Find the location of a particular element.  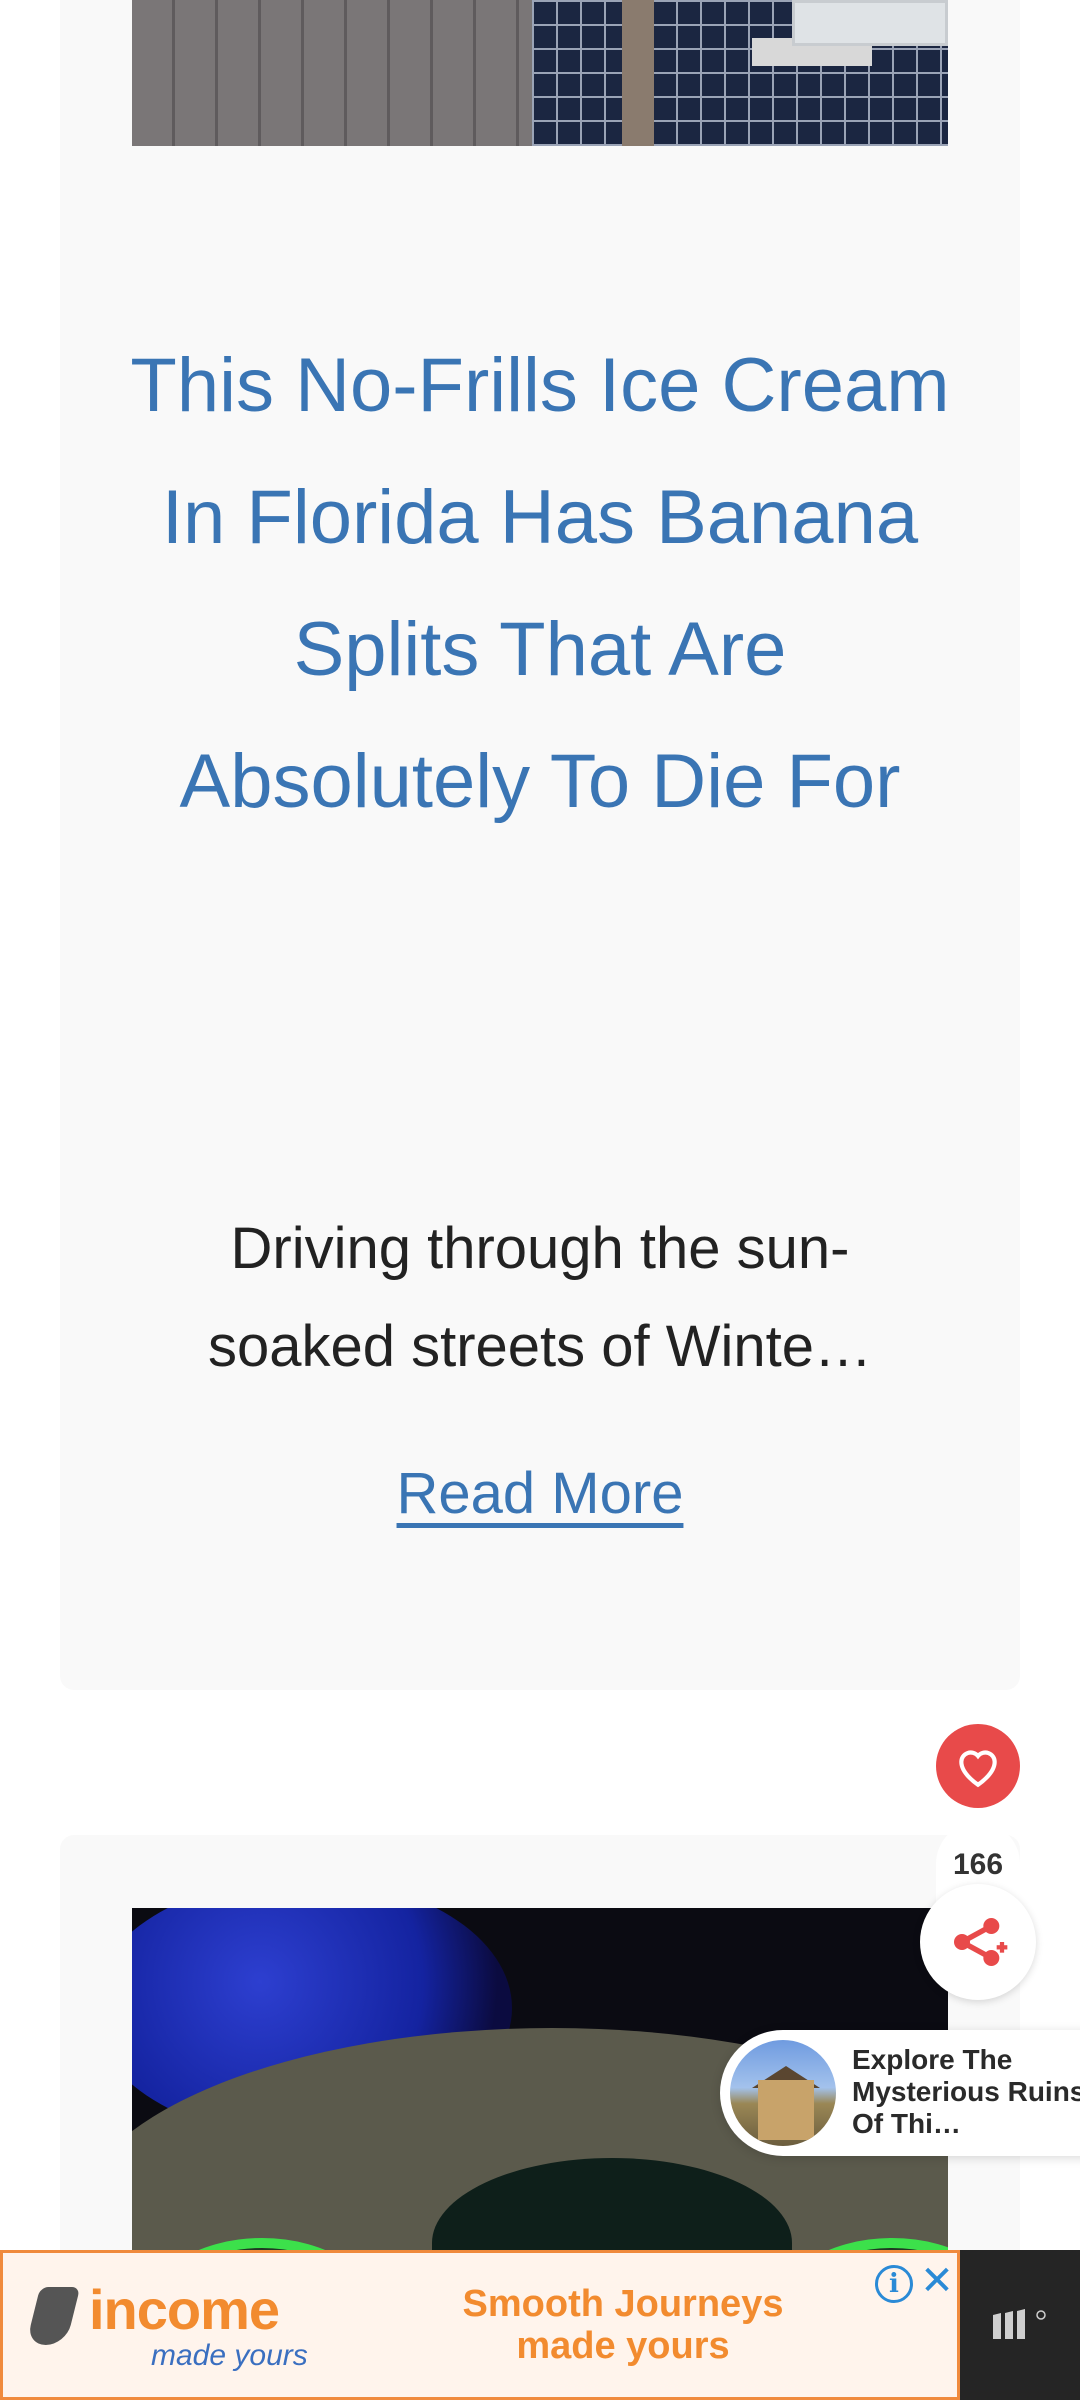

promo-thumbnail is located at coordinates (783, 2093).